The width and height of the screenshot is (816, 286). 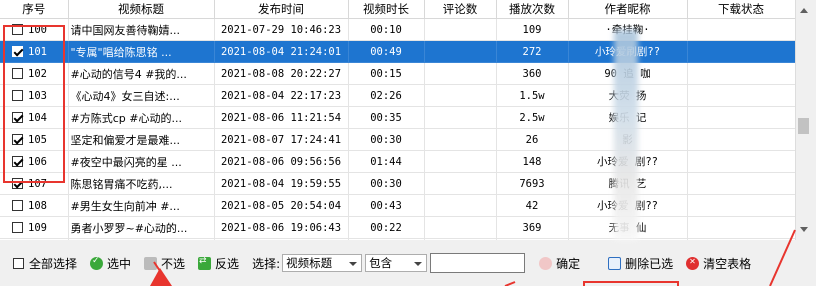 What do you see at coordinates (510, 283) in the screenshot?
I see `arrow-line-mid` at bounding box center [510, 283].